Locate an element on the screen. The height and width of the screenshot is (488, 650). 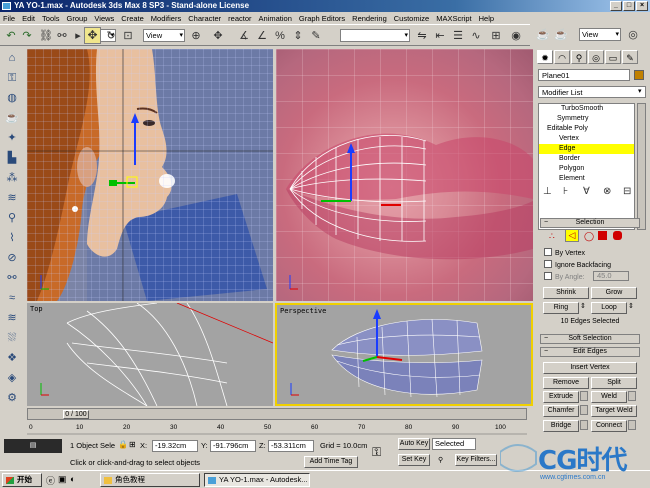
stack-item-turbosmooth: TurboSmooth is located at coordinates (586, 109).